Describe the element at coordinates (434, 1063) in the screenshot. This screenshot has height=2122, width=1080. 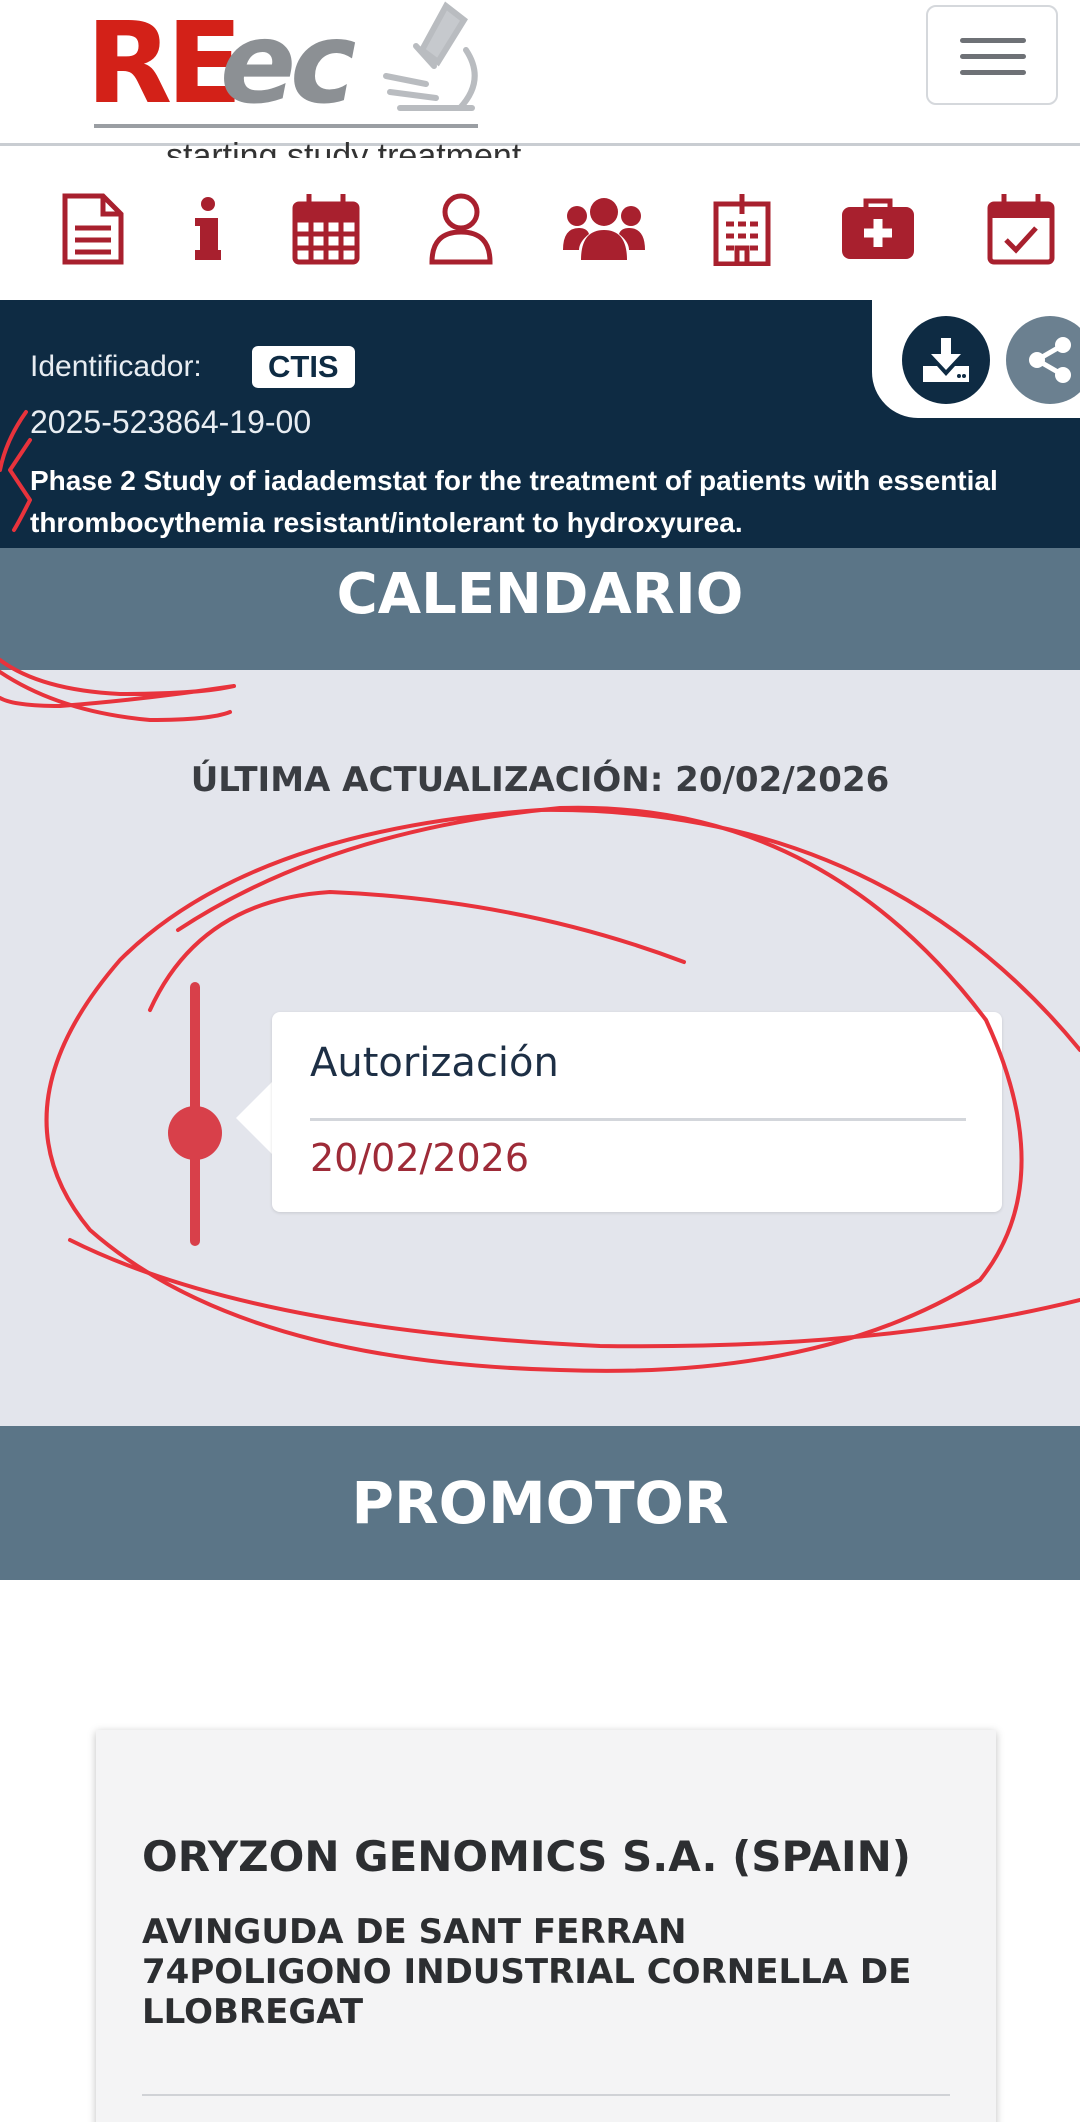
I see `event-label: Autorización` at that location.